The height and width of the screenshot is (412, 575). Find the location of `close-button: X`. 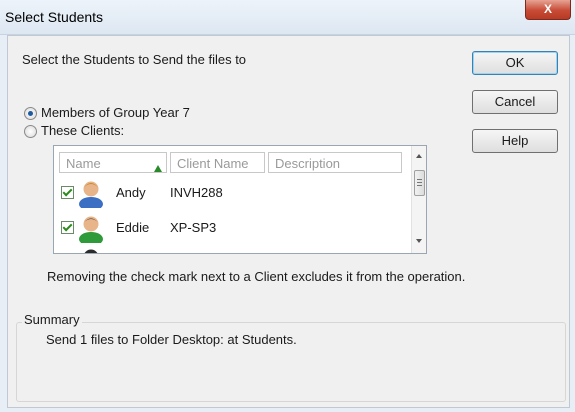

close-button: X is located at coordinates (548, 10).